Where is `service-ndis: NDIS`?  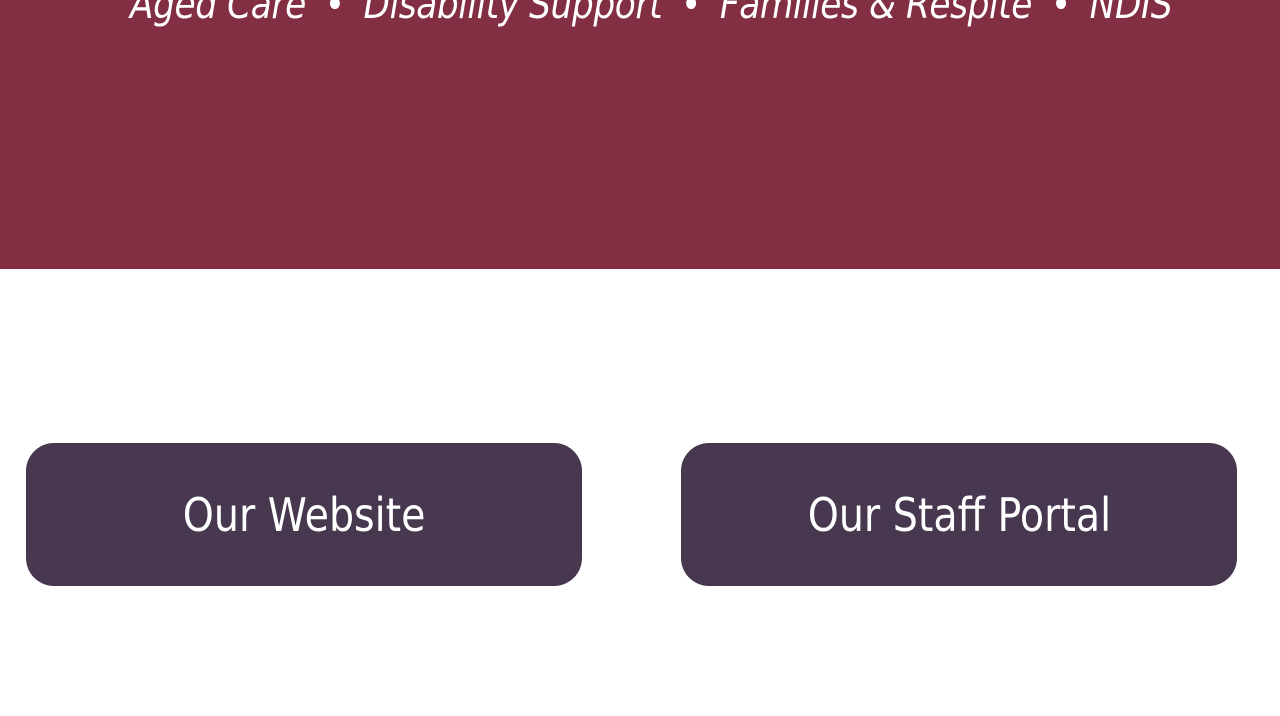
service-ndis: NDIS is located at coordinates (1131, 14).